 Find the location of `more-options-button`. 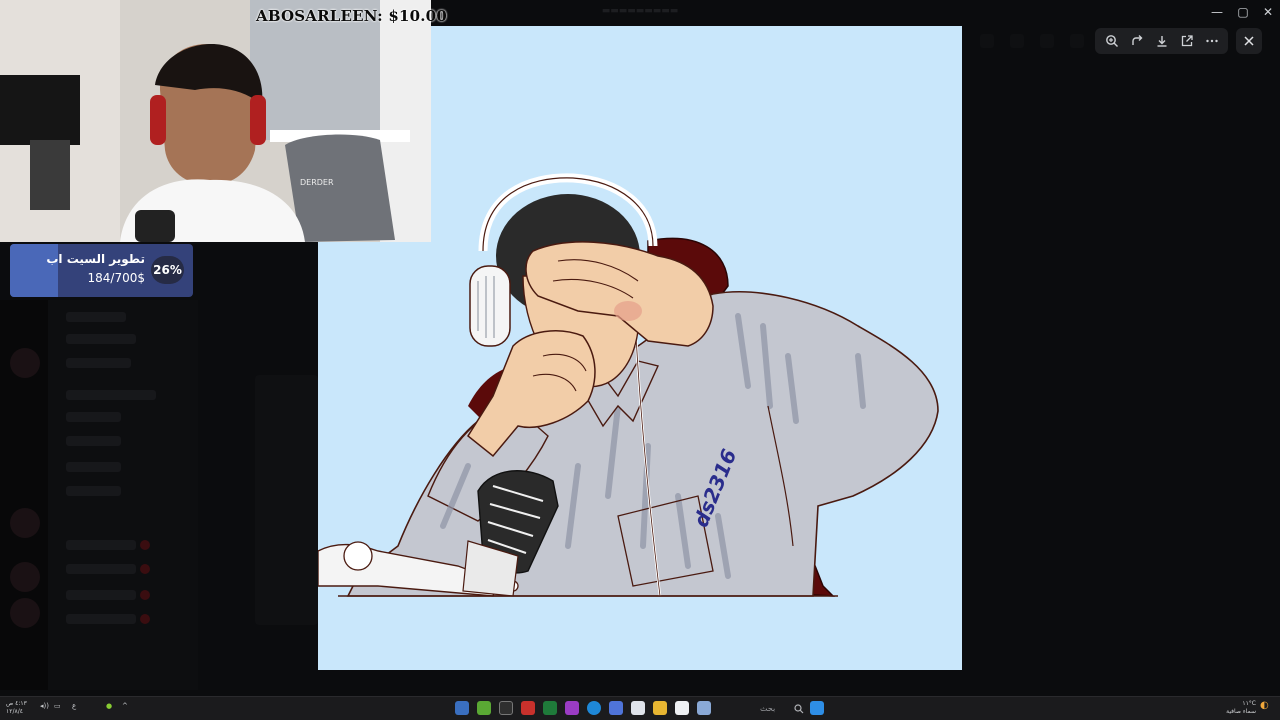

more-options-button is located at coordinates (1212, 41).